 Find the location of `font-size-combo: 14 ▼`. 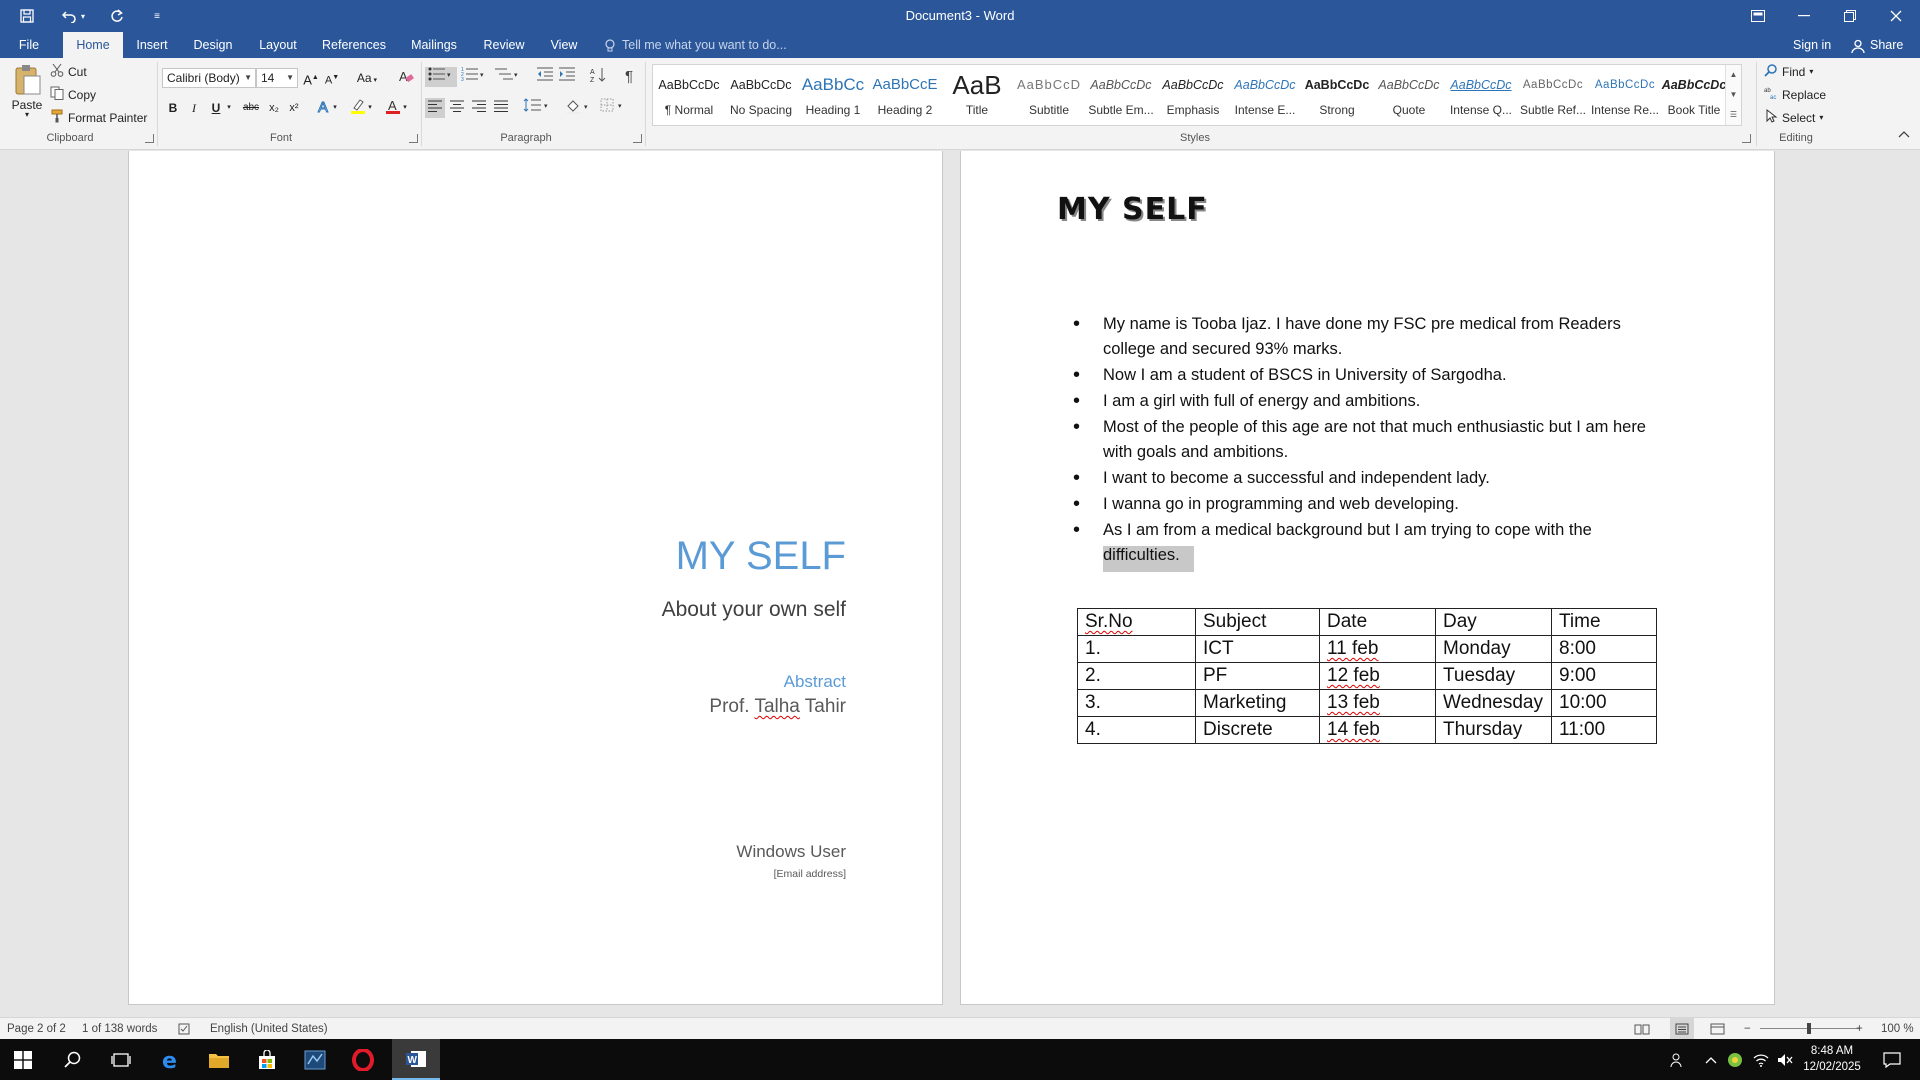

font-size-combo: 14 ▼ is located at coordinates (277, 78).